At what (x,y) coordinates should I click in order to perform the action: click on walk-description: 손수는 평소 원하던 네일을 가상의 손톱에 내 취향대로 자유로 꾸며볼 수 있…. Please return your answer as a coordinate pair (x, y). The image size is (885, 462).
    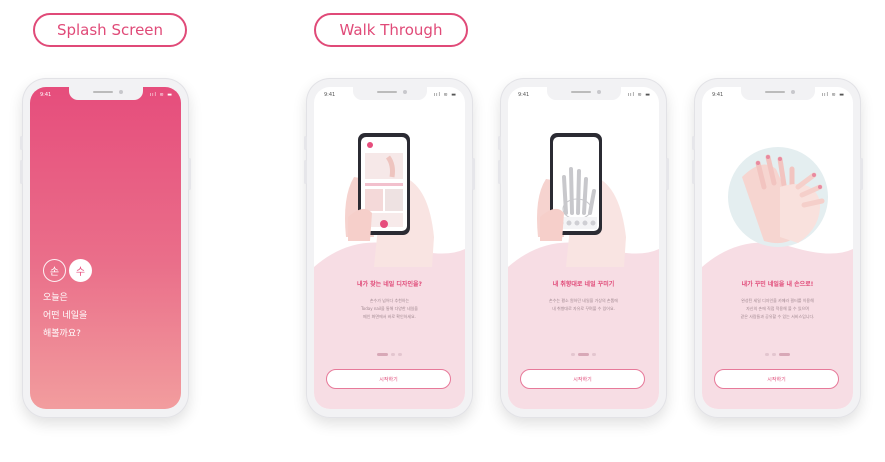
    Looking at the image, I should click on (583, 304).